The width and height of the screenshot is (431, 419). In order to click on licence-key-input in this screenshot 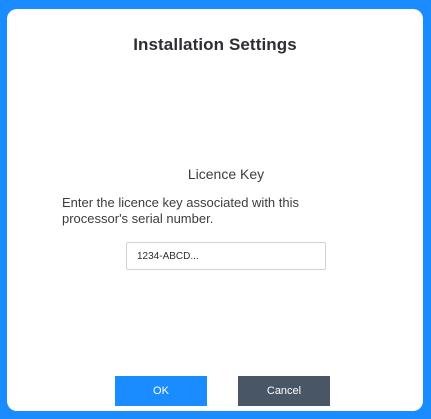, I will do `click(226, 256)`.